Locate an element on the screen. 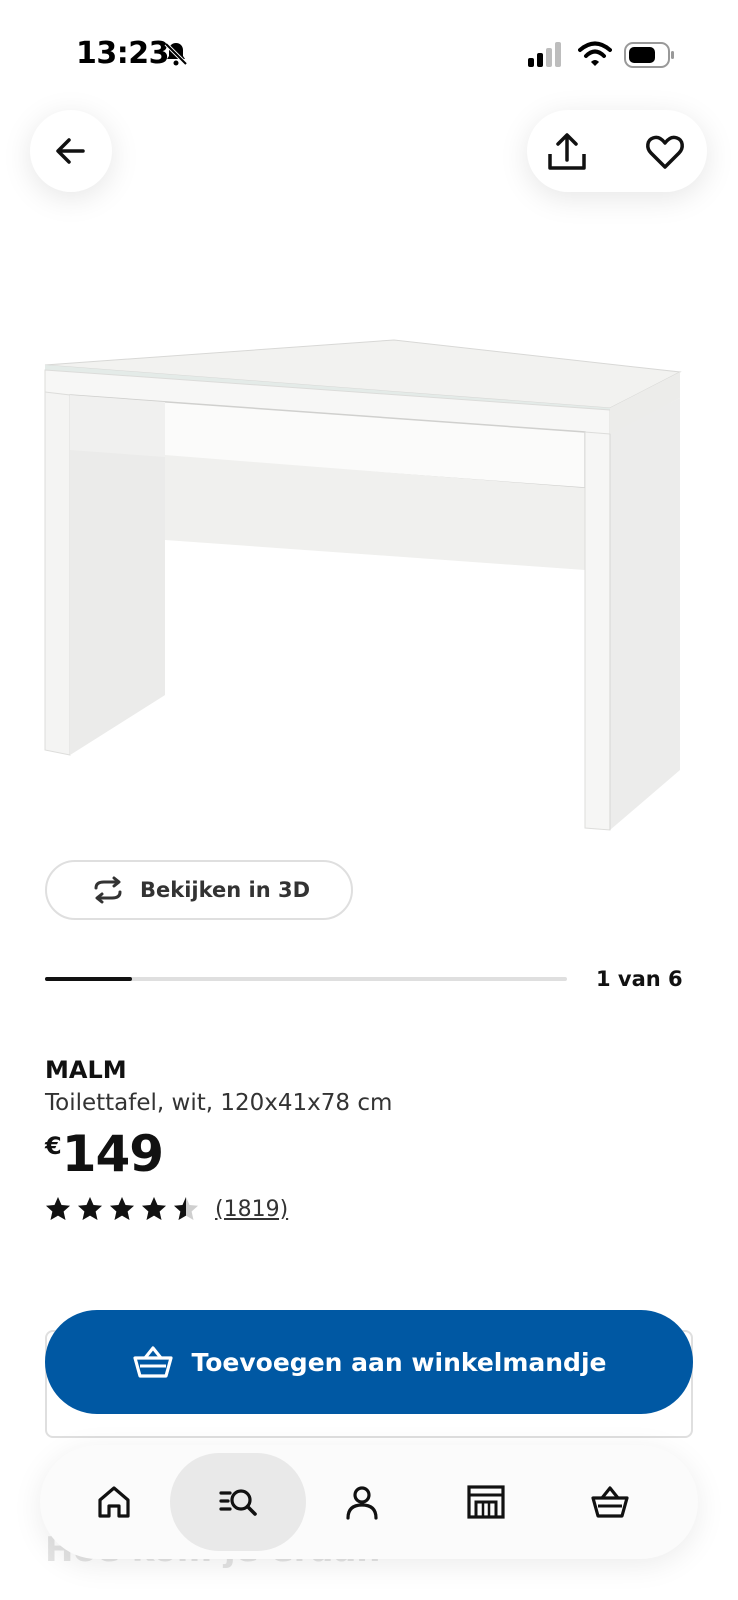  nav-account is located at coordinates (362, 1502).